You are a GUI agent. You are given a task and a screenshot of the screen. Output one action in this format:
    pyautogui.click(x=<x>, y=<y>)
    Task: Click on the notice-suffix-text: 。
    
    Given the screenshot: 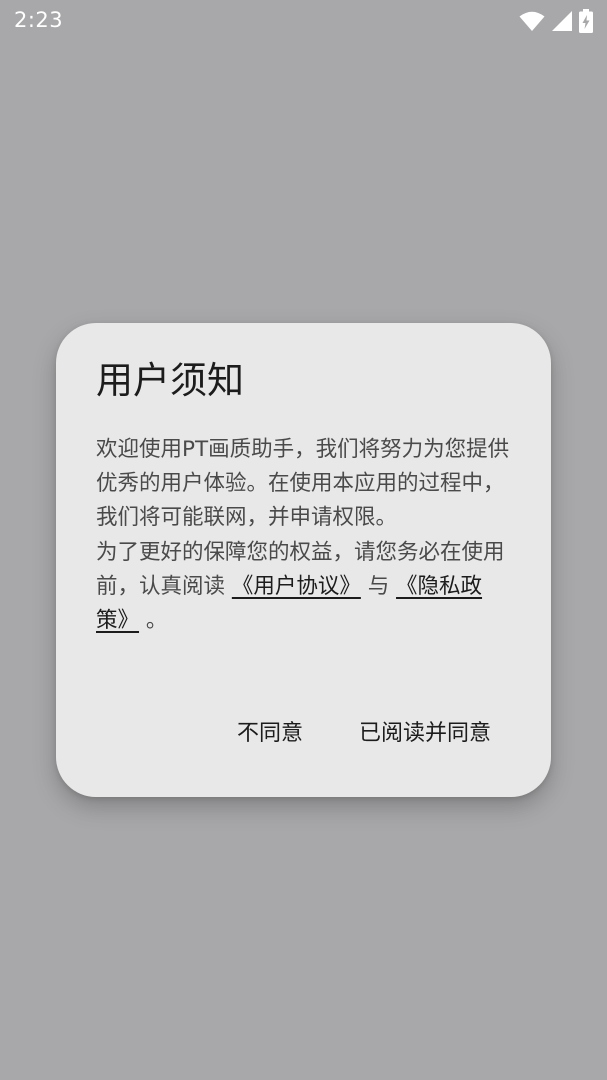 What is the action you would take?
    pyautogui.click(x=153, y=621)
    